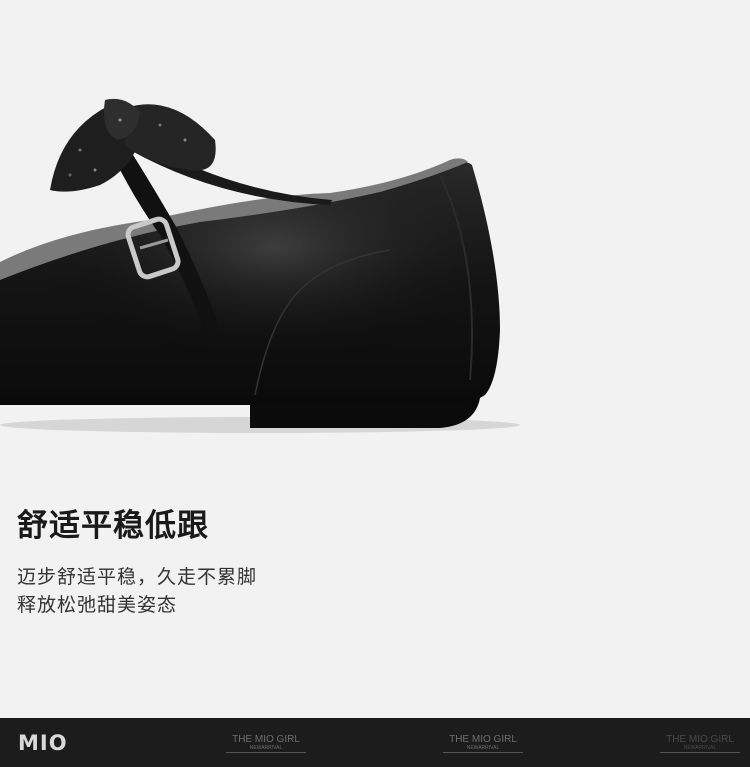 The height and width of the screenshot is (767, 750). Describe the element at coordinates (137, 591) in the screenshot. I see `description: 迈步舒适平稳，久走不累脚 释放松弛甜美姿态` at that location.